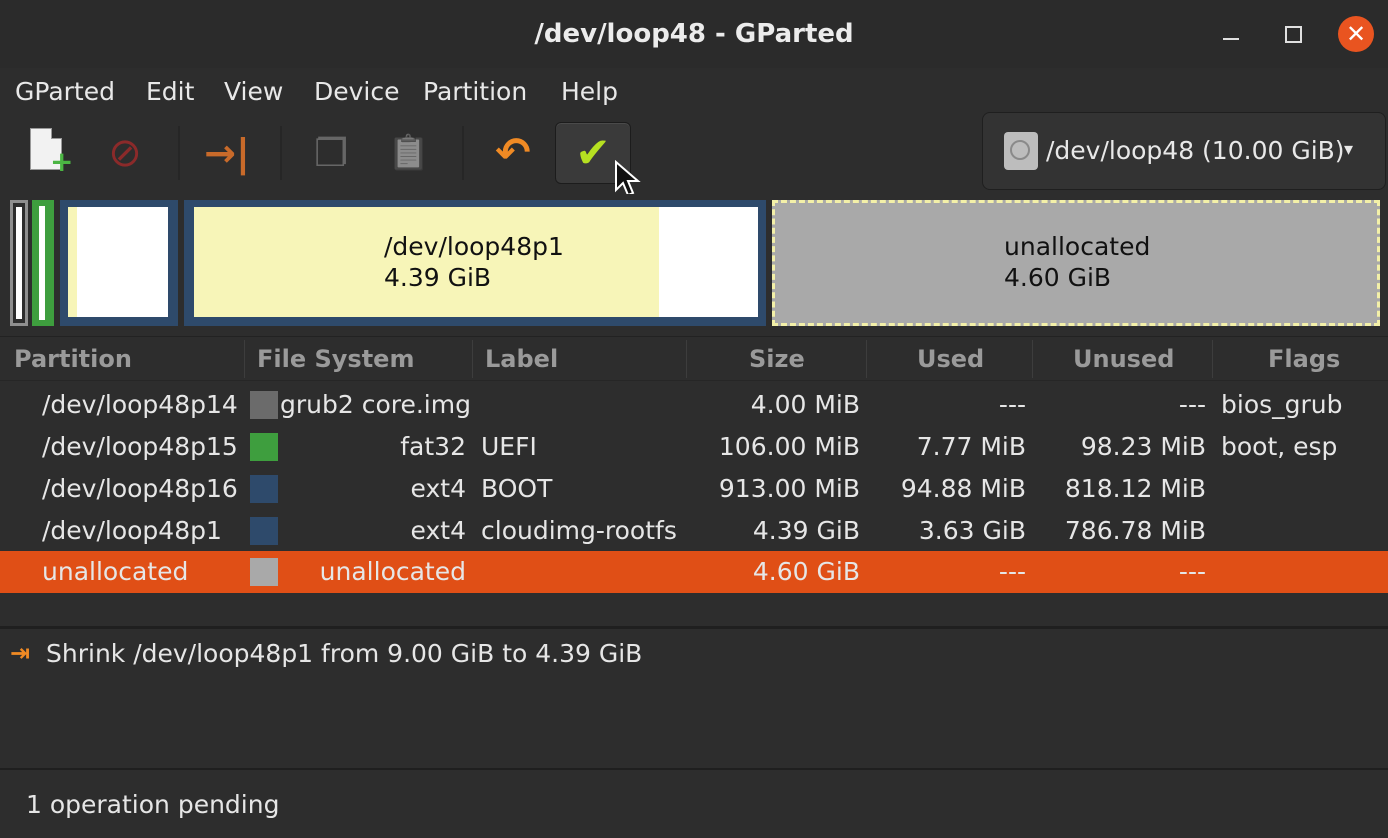 The image size is (1388, 838). Describe the element at coordinates (1021, 151) in the screenshot. I see `disk-icon` at that location.